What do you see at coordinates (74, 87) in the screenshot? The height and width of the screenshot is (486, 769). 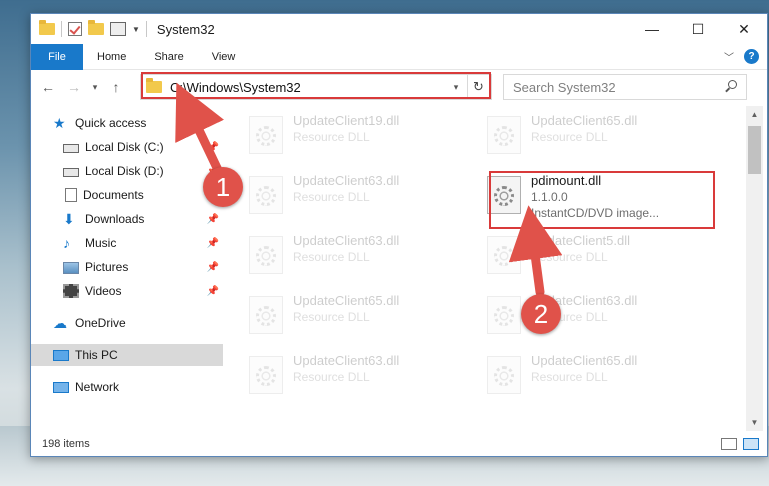 I see `forward-button: →` at bounding box center [74, 87].